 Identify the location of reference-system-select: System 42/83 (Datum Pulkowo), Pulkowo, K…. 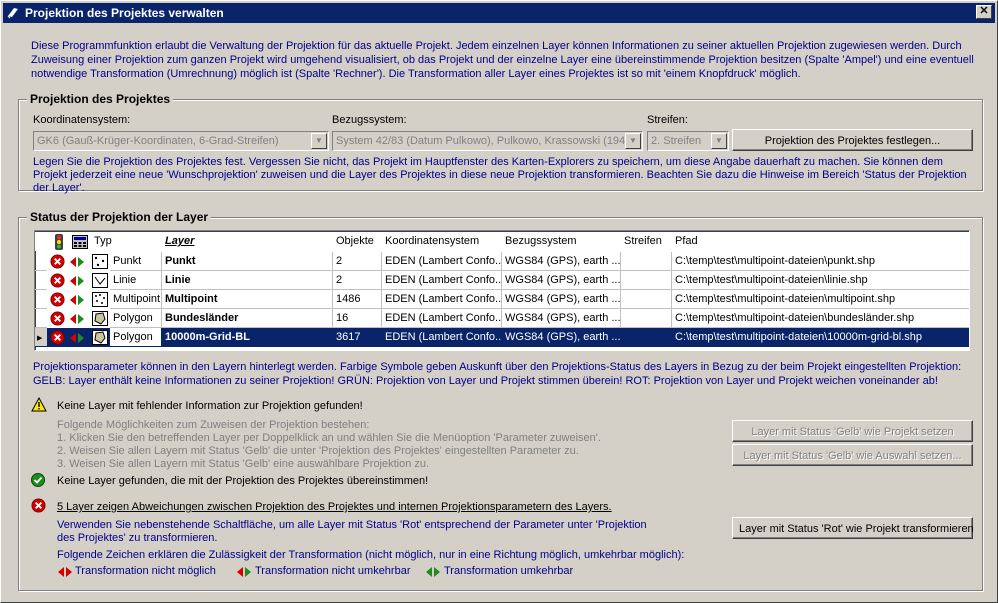
(487, 141).